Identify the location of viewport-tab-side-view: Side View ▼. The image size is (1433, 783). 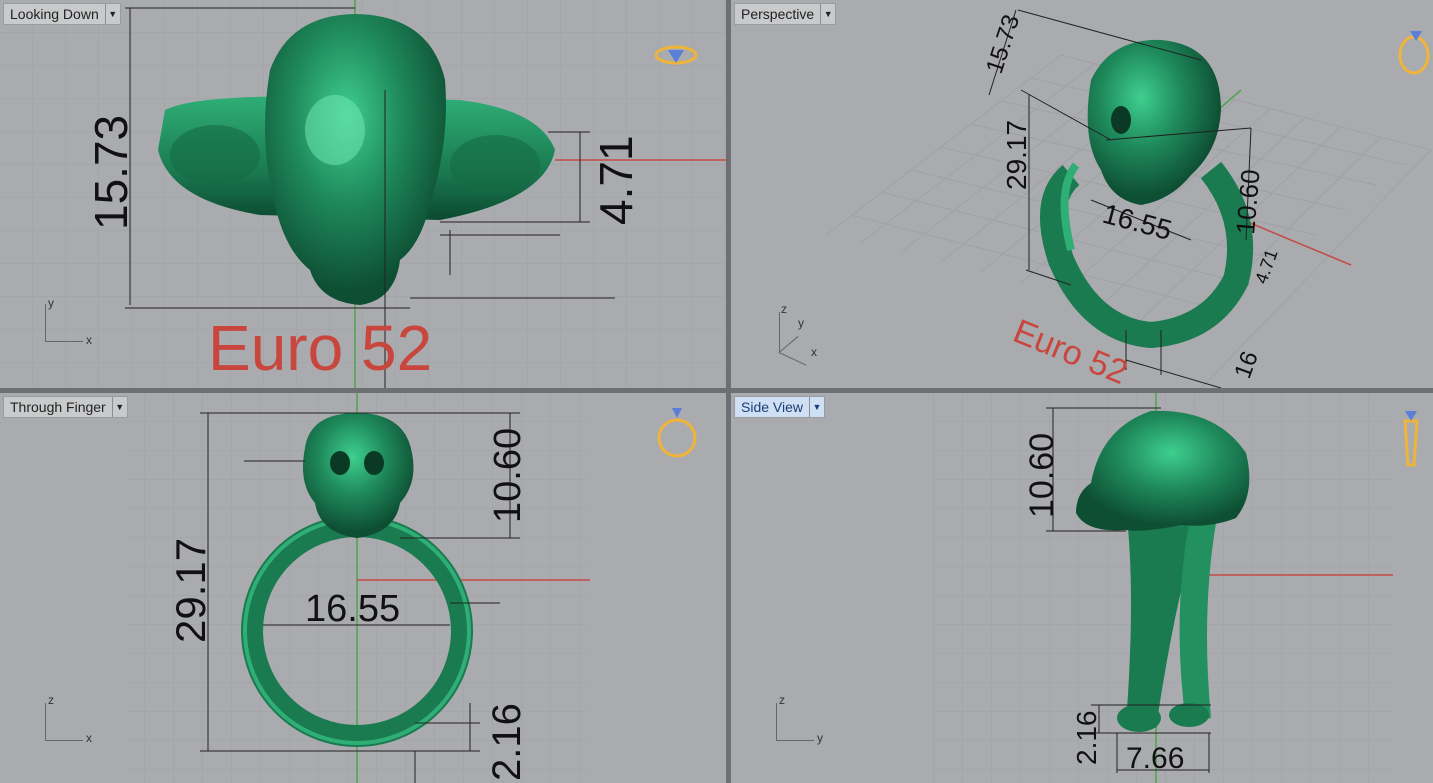
(780, 407).